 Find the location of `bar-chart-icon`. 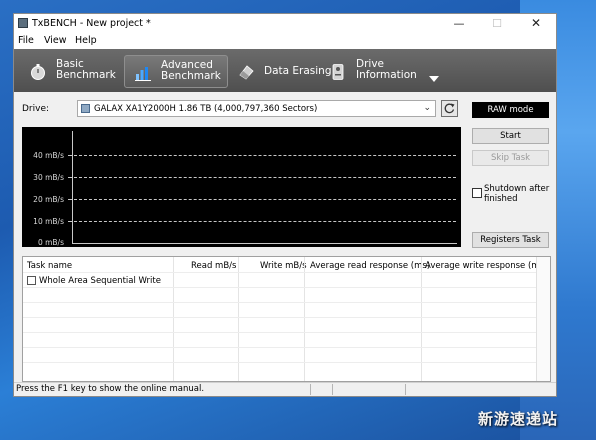

bar-chart-icon is located at coordinates (143, 74).